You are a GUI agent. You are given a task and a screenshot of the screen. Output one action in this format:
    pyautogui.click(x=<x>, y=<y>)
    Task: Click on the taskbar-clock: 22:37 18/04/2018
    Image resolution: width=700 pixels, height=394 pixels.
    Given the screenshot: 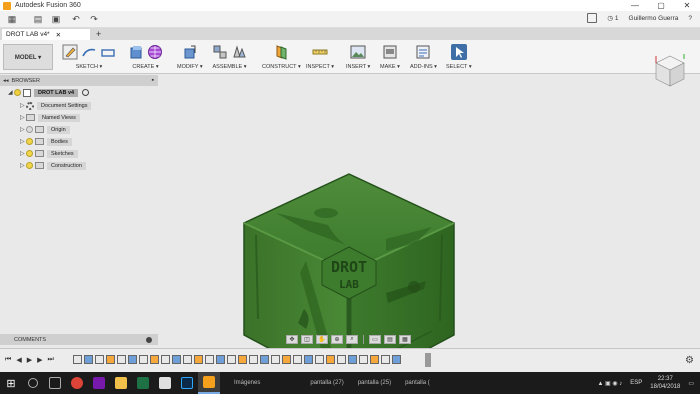 What is the action you would take?
    pyautogui.click(x=665, y=383)
    